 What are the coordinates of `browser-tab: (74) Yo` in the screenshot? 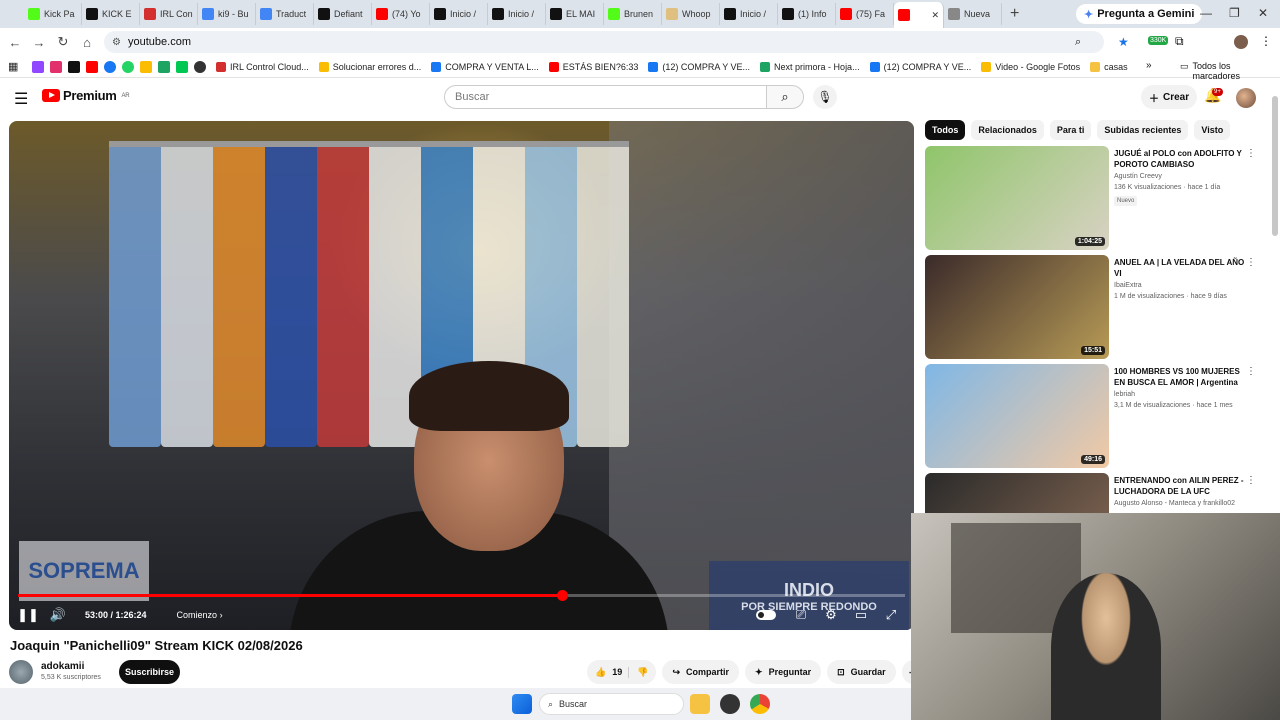 It's located at (401, 14).